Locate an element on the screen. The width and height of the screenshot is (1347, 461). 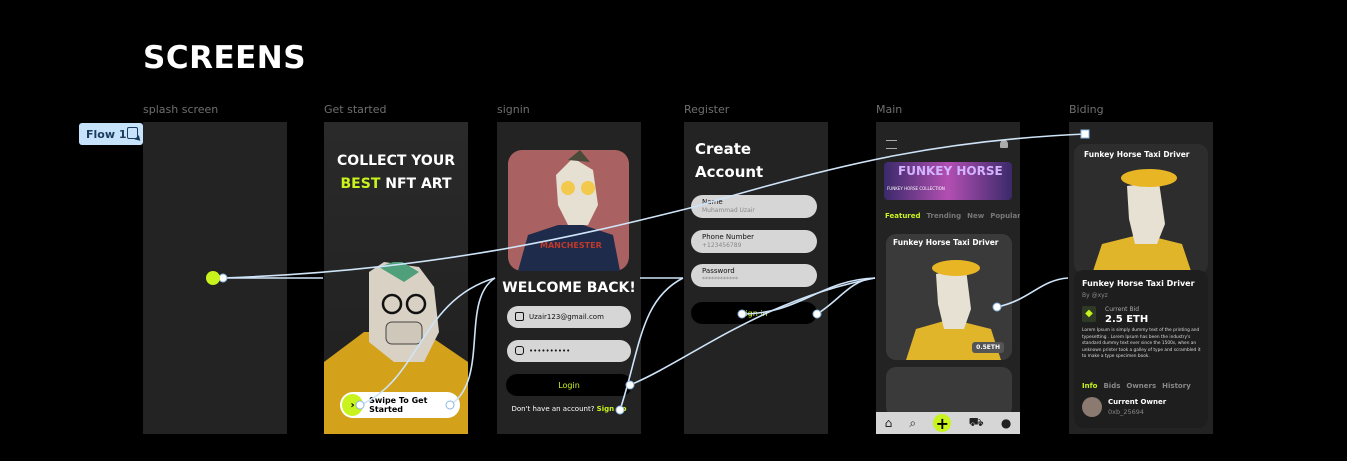
signup-prompt: Don't have an account? Sign up is located at coordinates (569, 409).